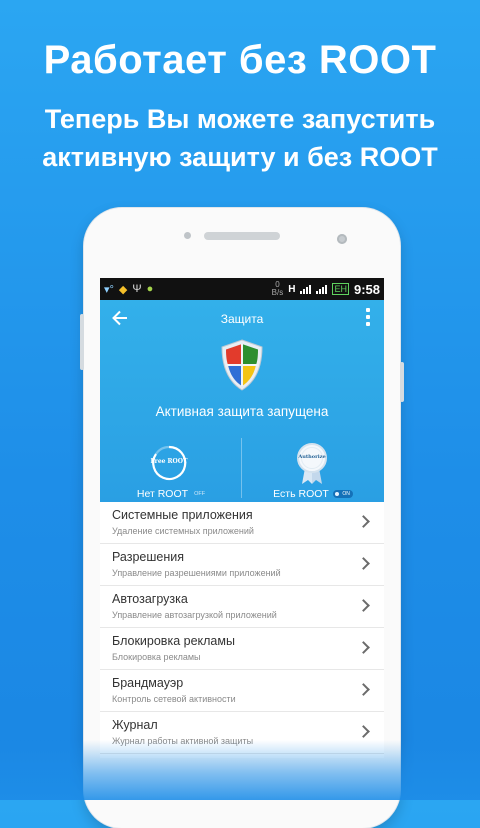  What do you see at coordinates (82, 342) in the screenshot?
I see `volume-button` at bounding box center [82, 342].